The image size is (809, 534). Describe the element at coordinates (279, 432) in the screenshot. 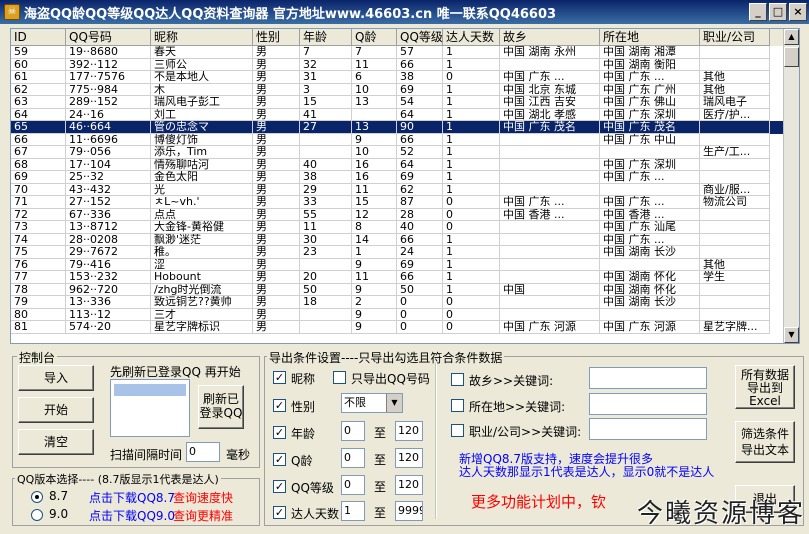

I see `age-checkbox: ✓` at that location.